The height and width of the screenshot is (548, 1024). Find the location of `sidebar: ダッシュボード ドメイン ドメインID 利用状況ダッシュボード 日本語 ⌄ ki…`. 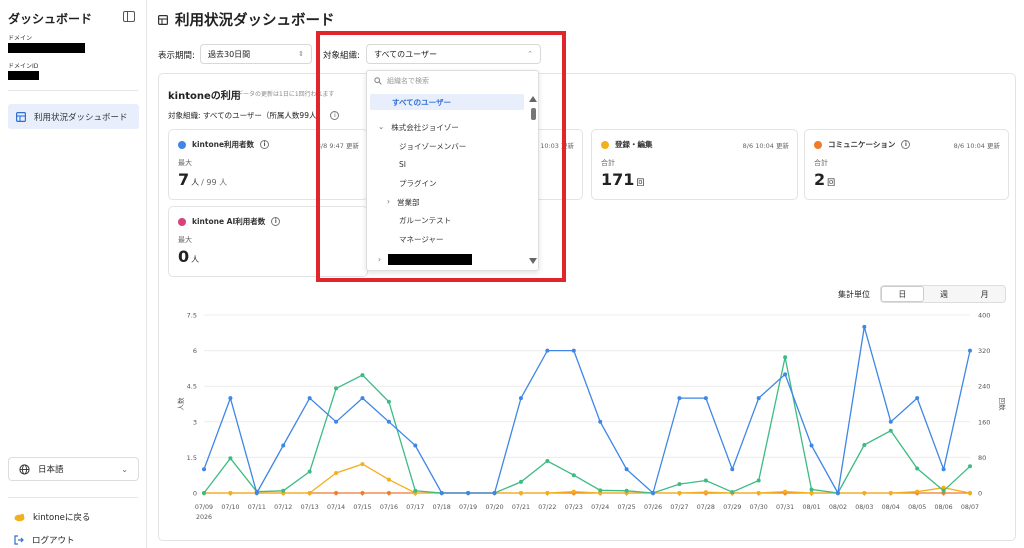

sidebar: ダッシュボード ドメイン ドメインID 利用状況ダッシュボード 日本語 ⌄ ki… is located at coordinates (73, 274).